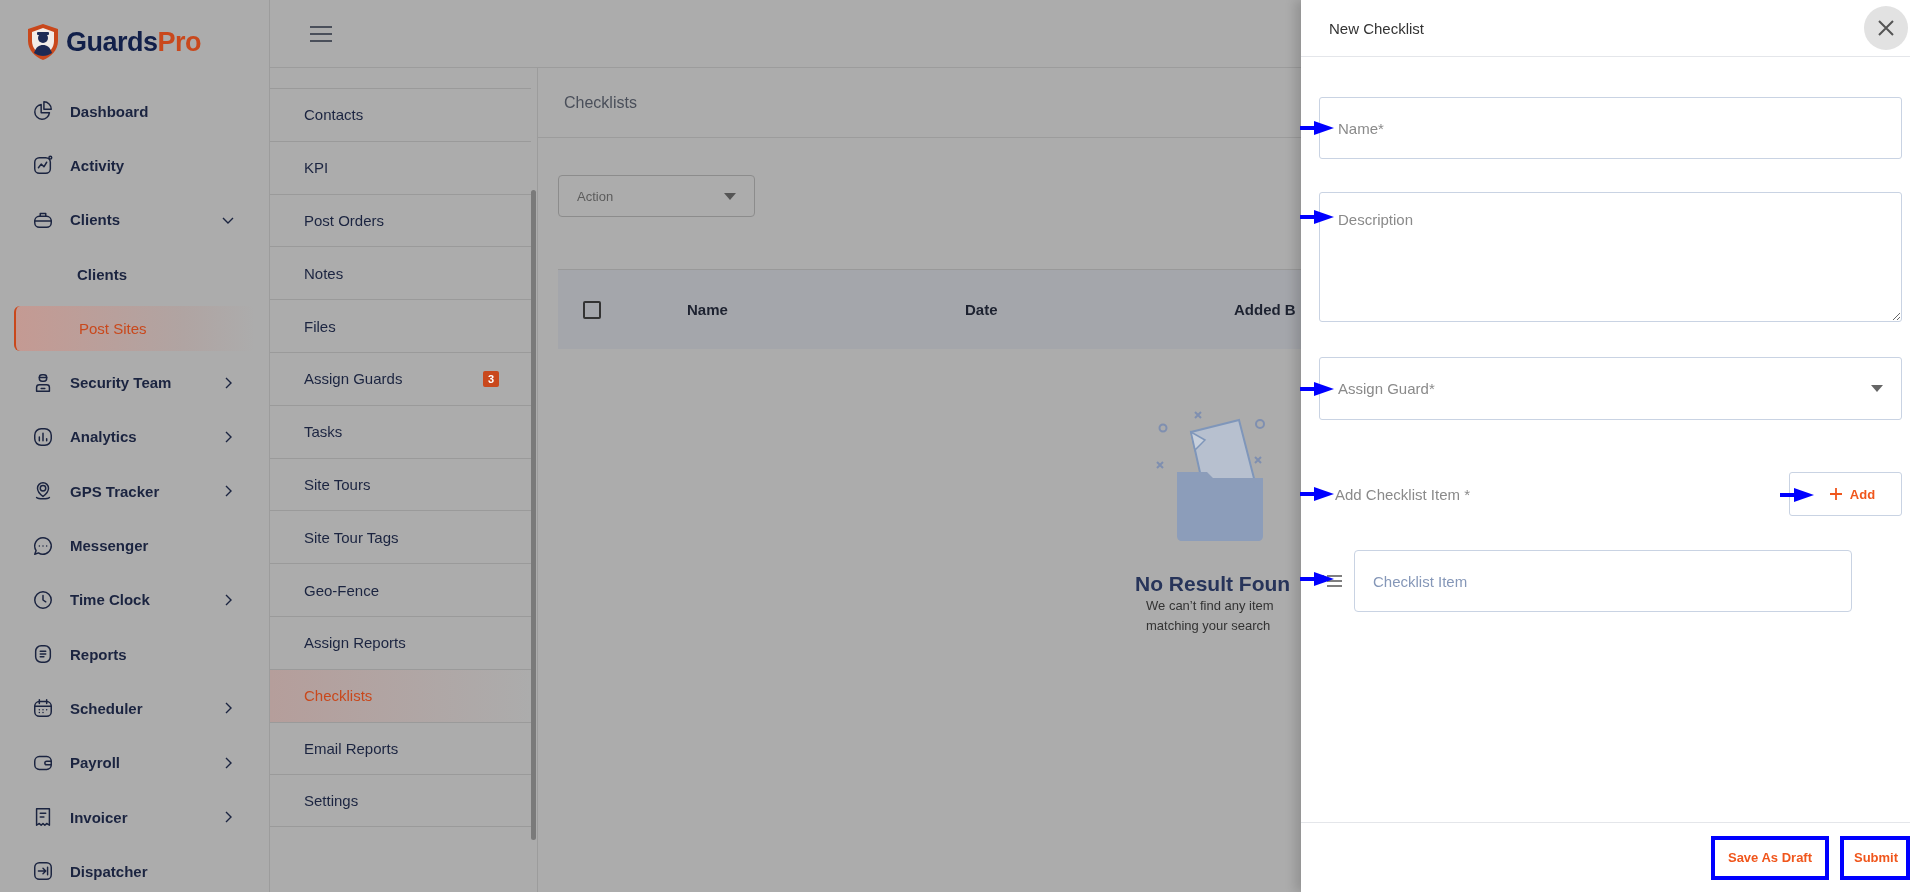  Describe the element at coordinates (1210, 606) in the screenshot. I see `empty-state-text: We can’t find any item` at that location.